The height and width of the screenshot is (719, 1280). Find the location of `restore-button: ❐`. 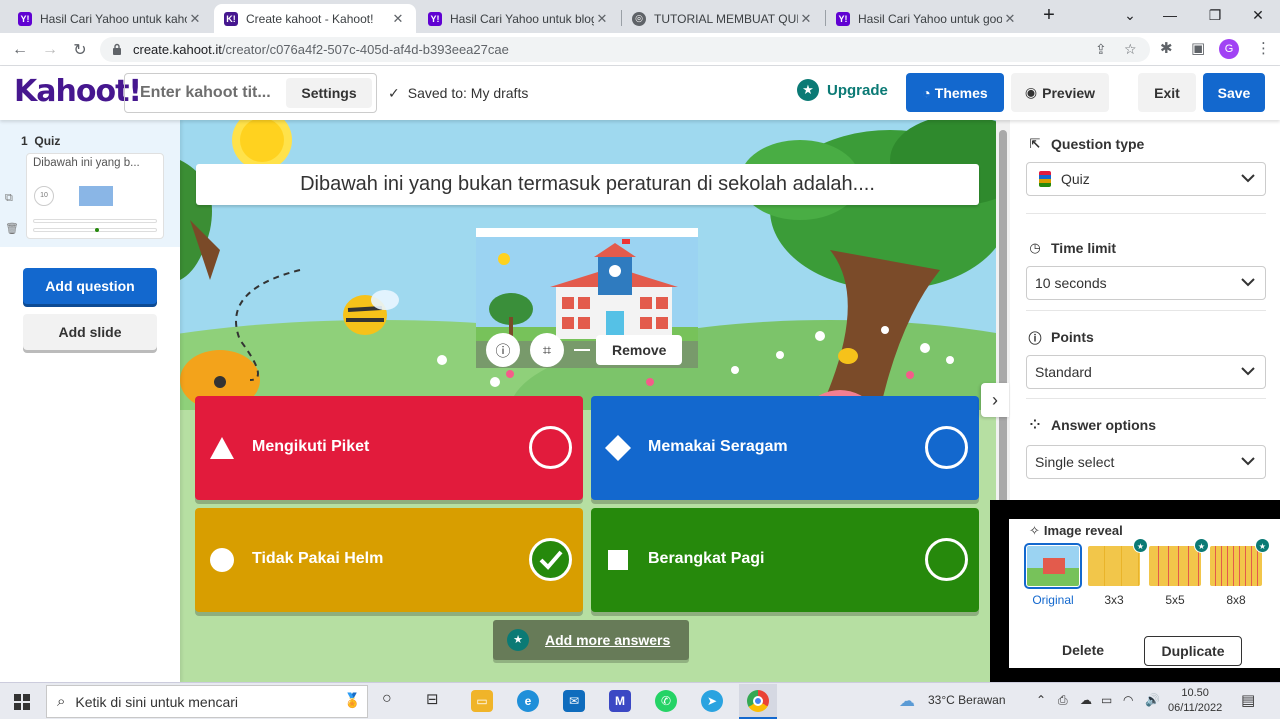

restore-button: ❐ is located at coordinates (1215, 15).